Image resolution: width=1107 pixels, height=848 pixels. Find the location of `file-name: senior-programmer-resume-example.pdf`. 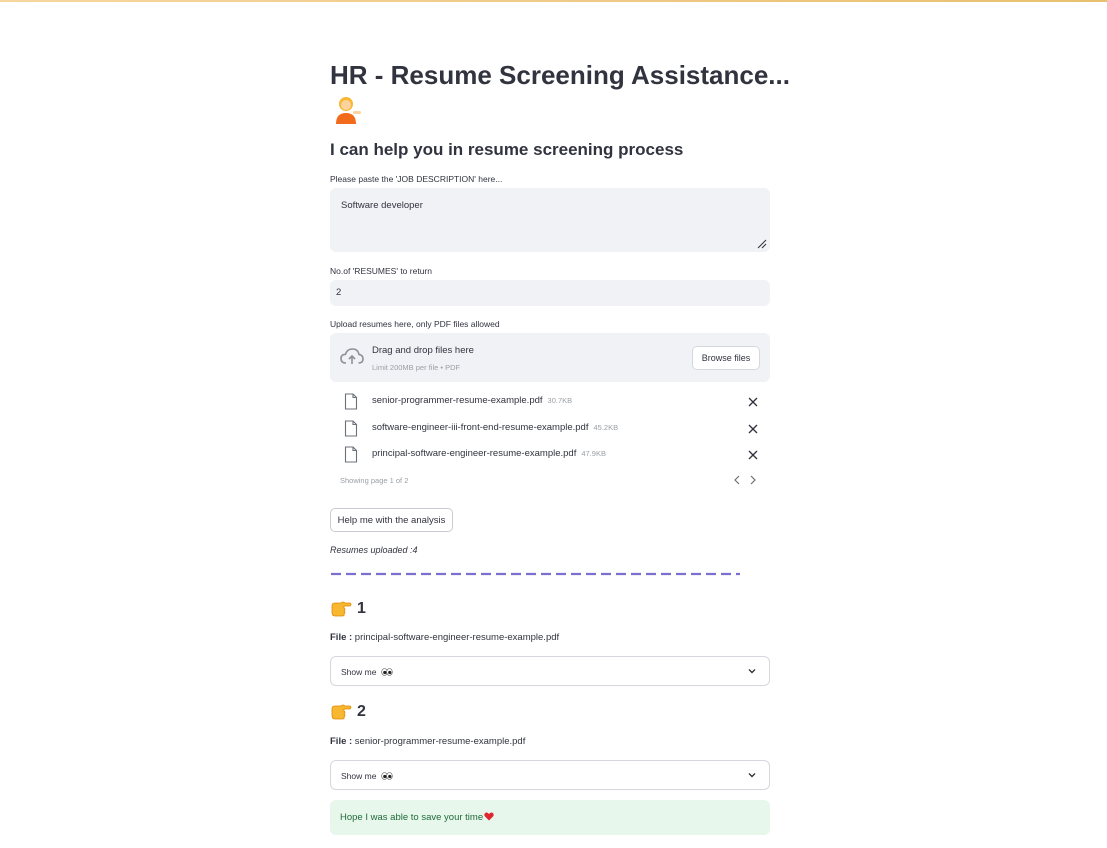

file-name: senior-programmer-resume-example.pdf is located at coordinates (457, 400).